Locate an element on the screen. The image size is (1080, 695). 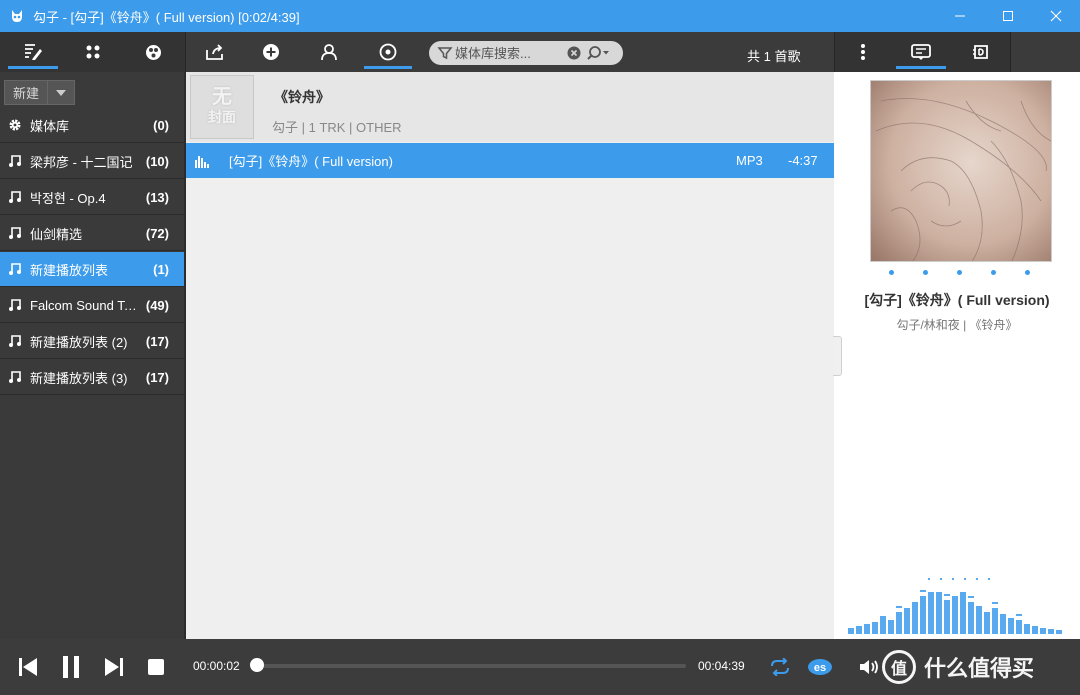
maximize-button is located at coordinates (1008, 16).